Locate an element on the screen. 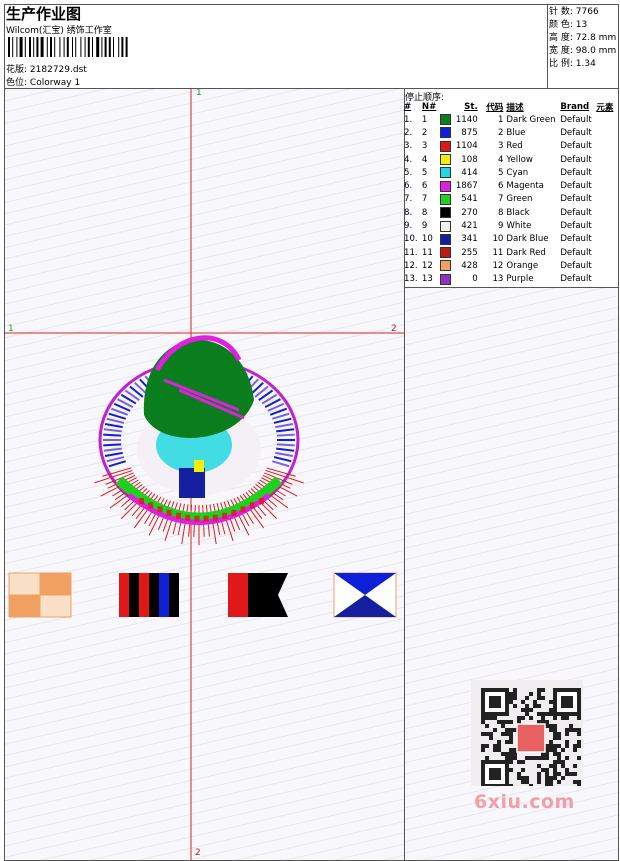 The image size is (620, 861). character-body is located at coordinates (192, 483).